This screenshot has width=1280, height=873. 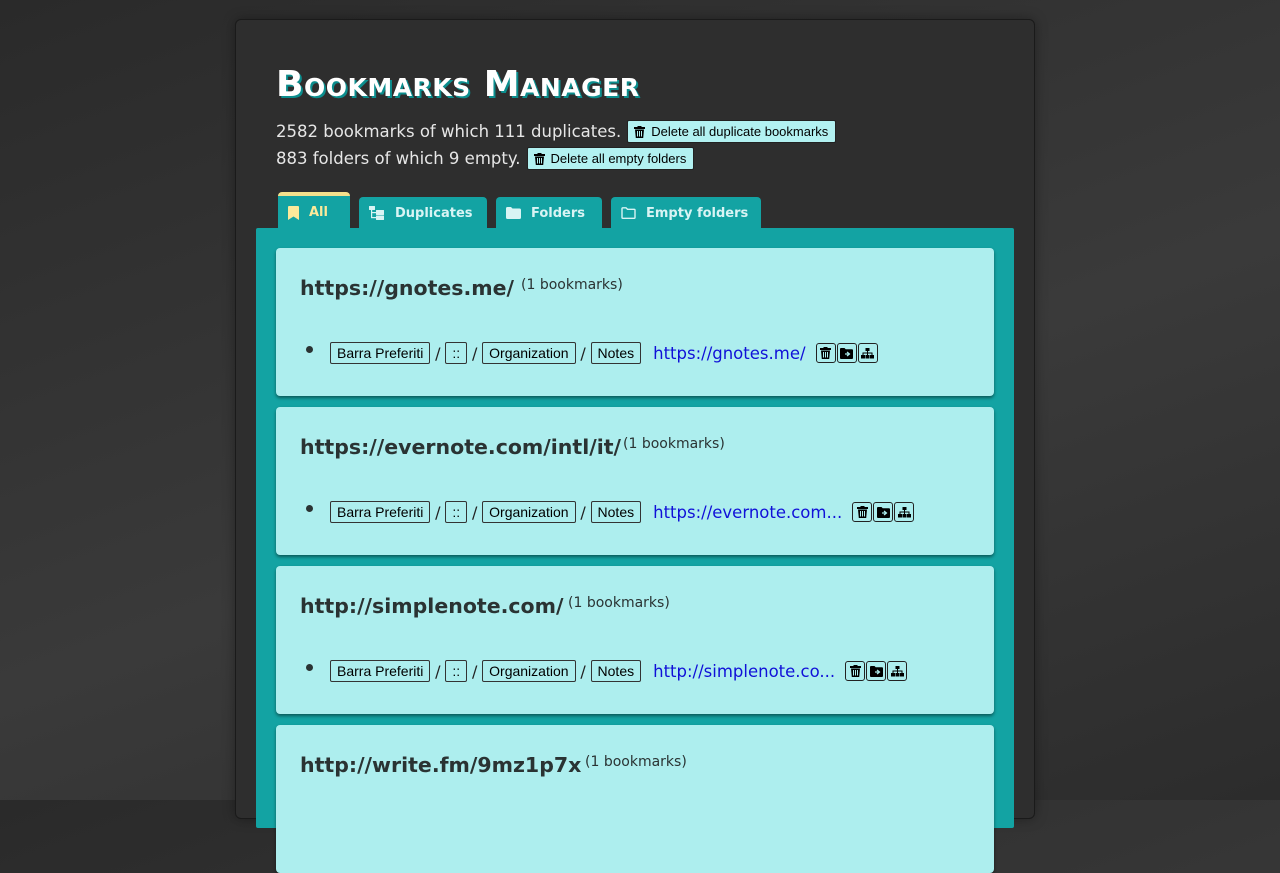 What do you see at coordinates (729, 353) in the screenshot?
I see `bookmark-link: https://gnotes.me/` at bounding box center [729, 353].